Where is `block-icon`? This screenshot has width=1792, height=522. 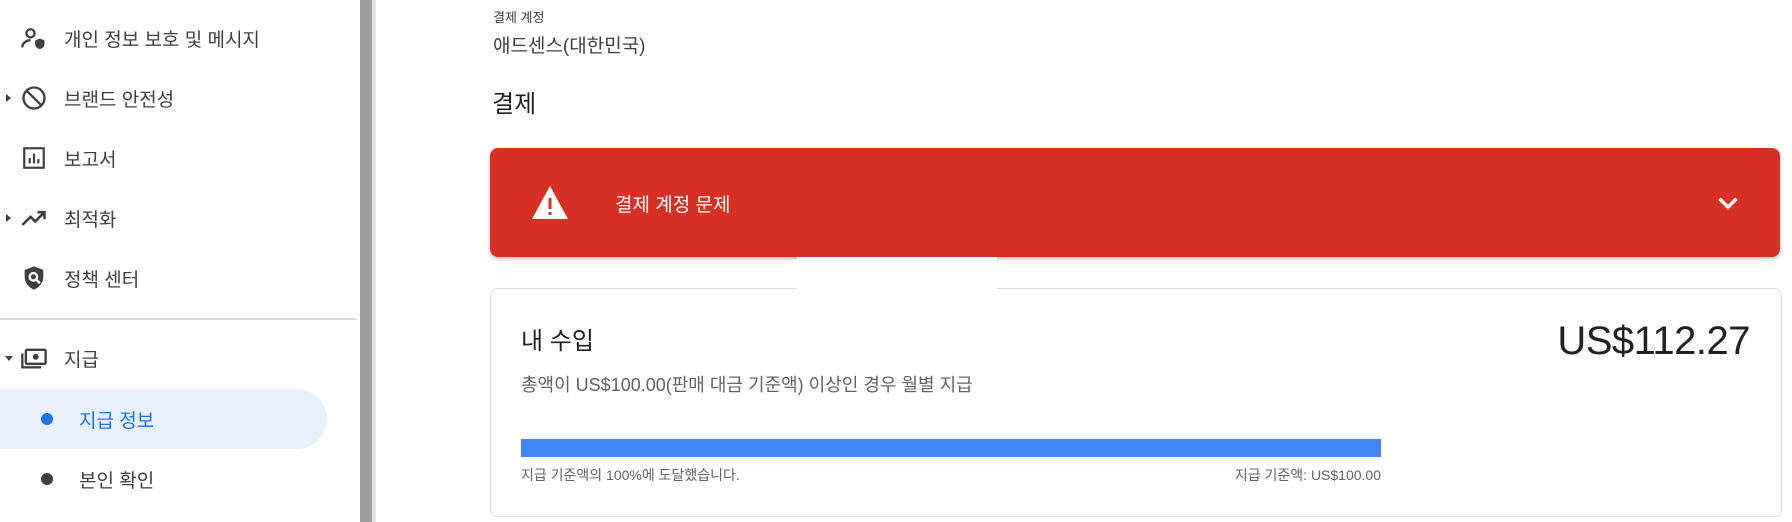 block-icon is located at coordinates (34, 98).